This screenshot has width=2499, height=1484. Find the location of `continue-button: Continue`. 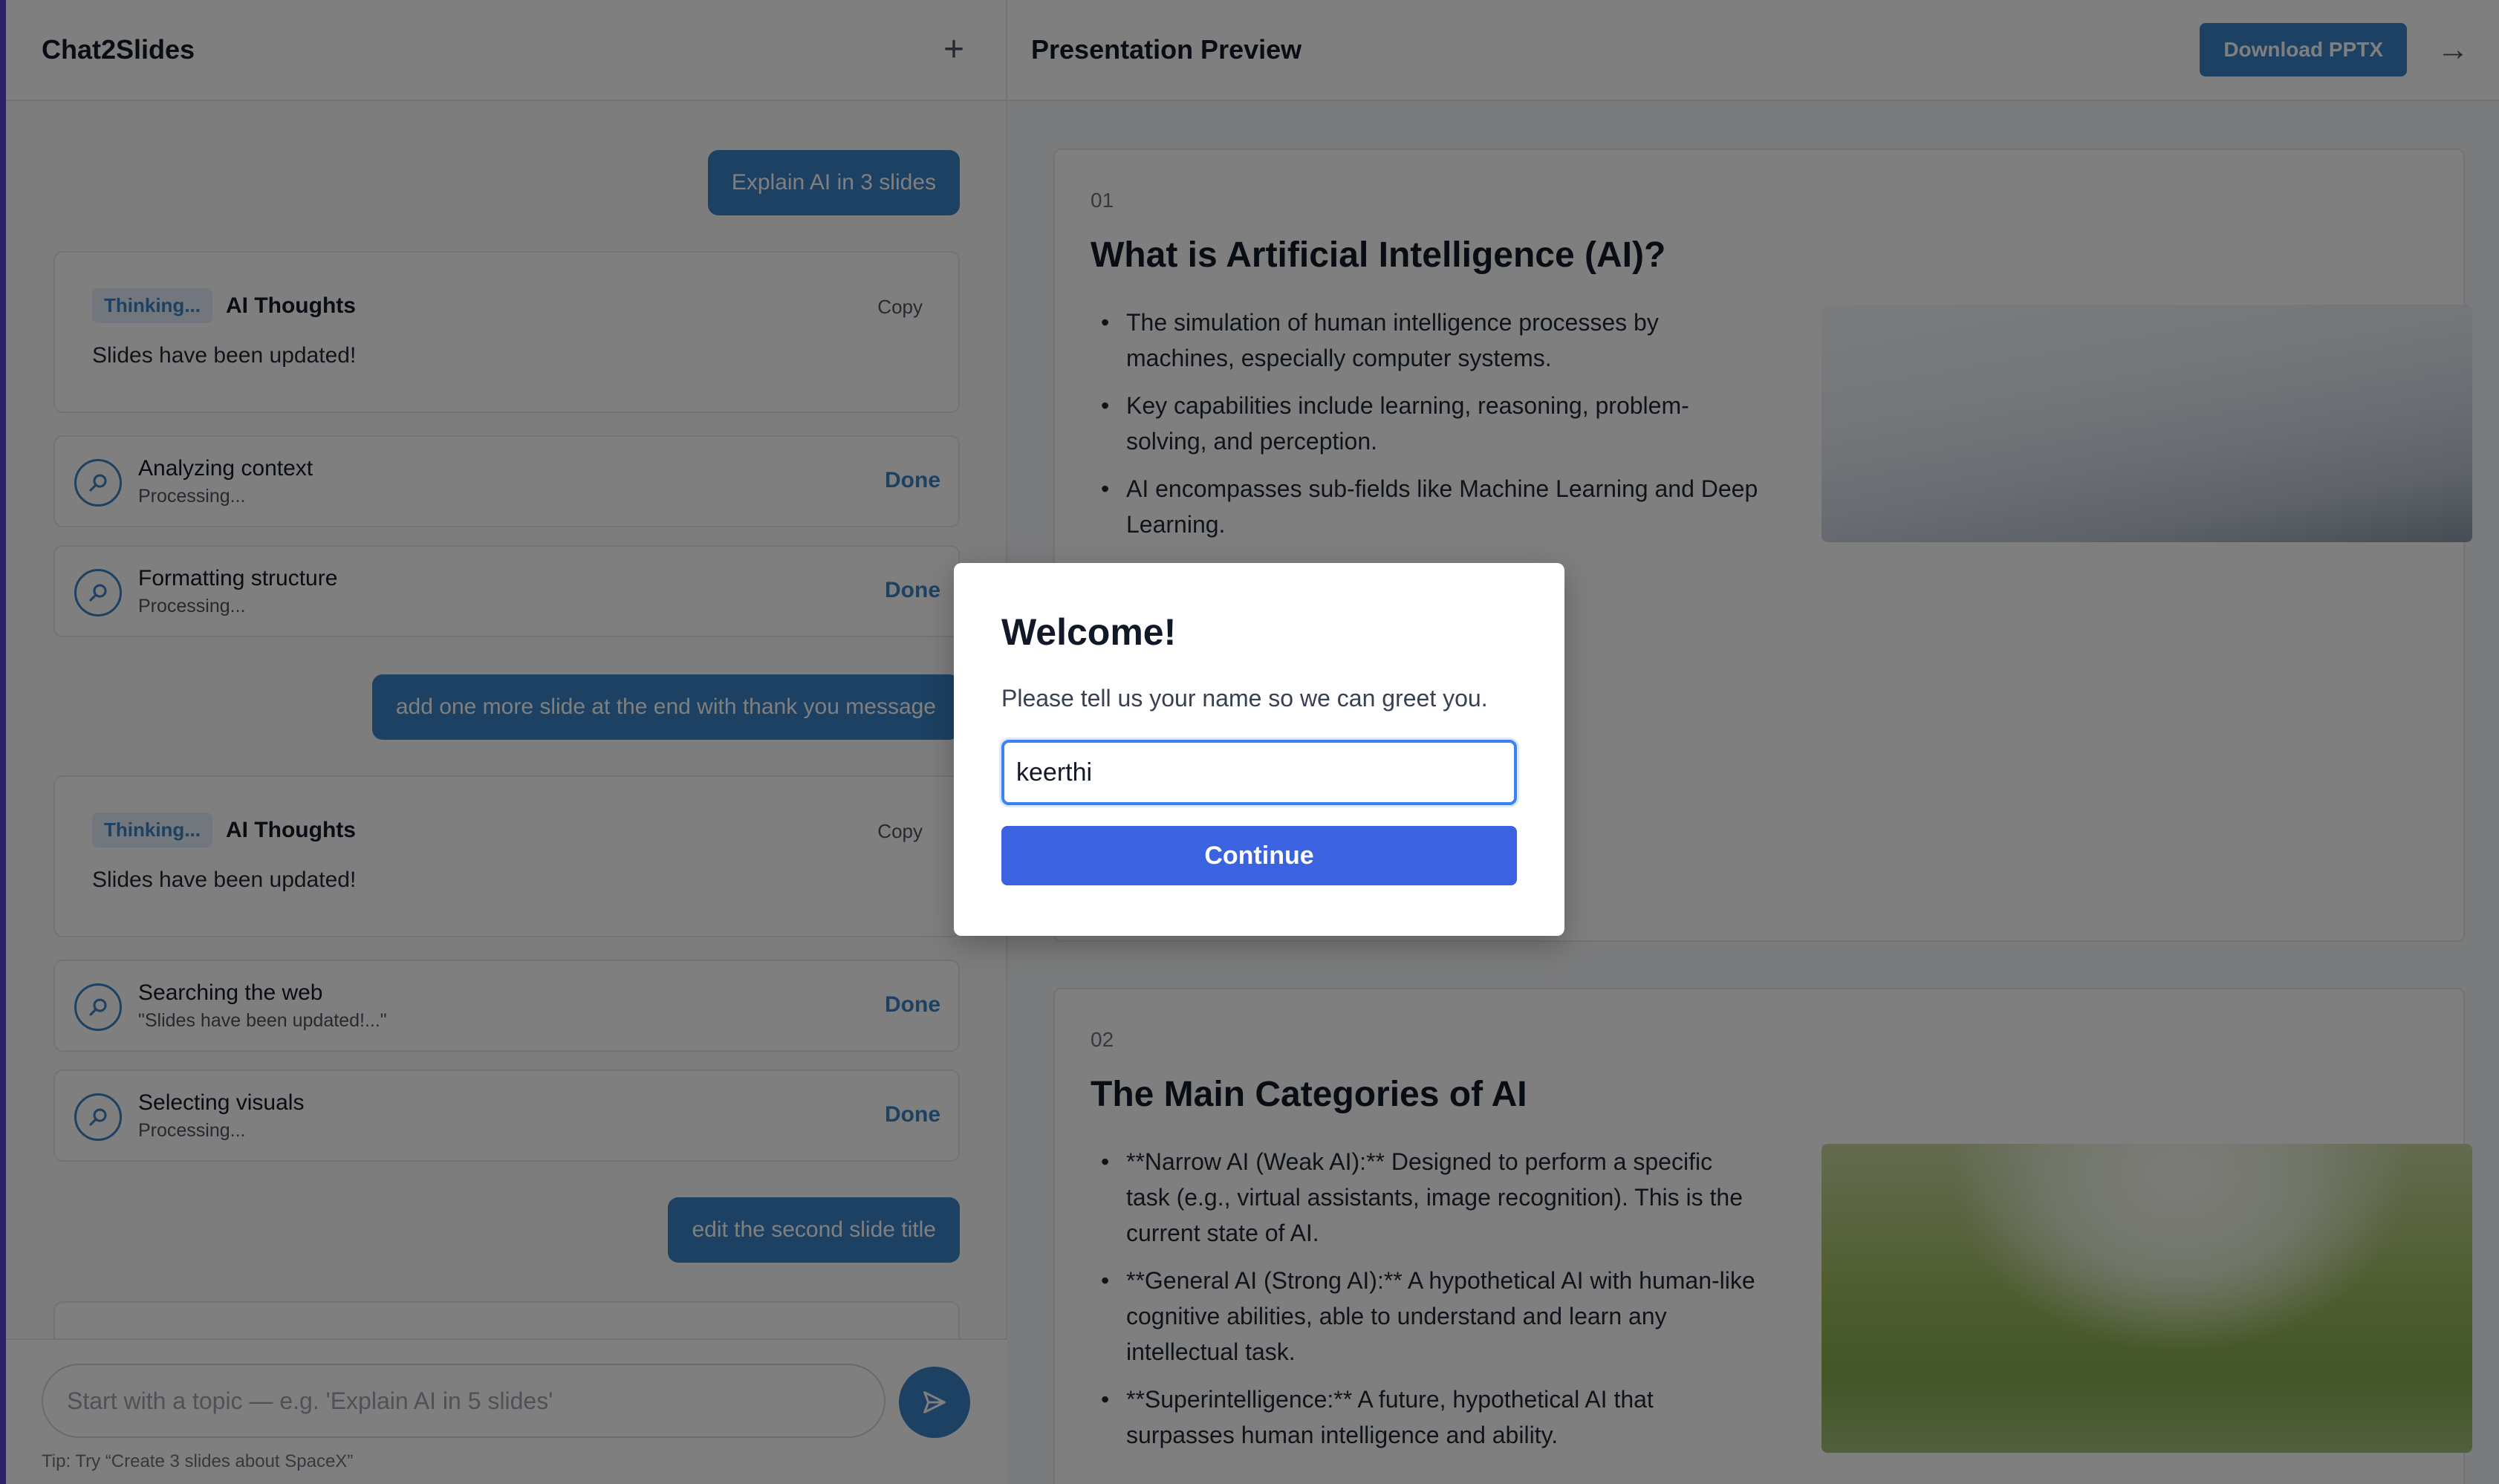

continue-button: Continue is located at coordinates (1259, 855).